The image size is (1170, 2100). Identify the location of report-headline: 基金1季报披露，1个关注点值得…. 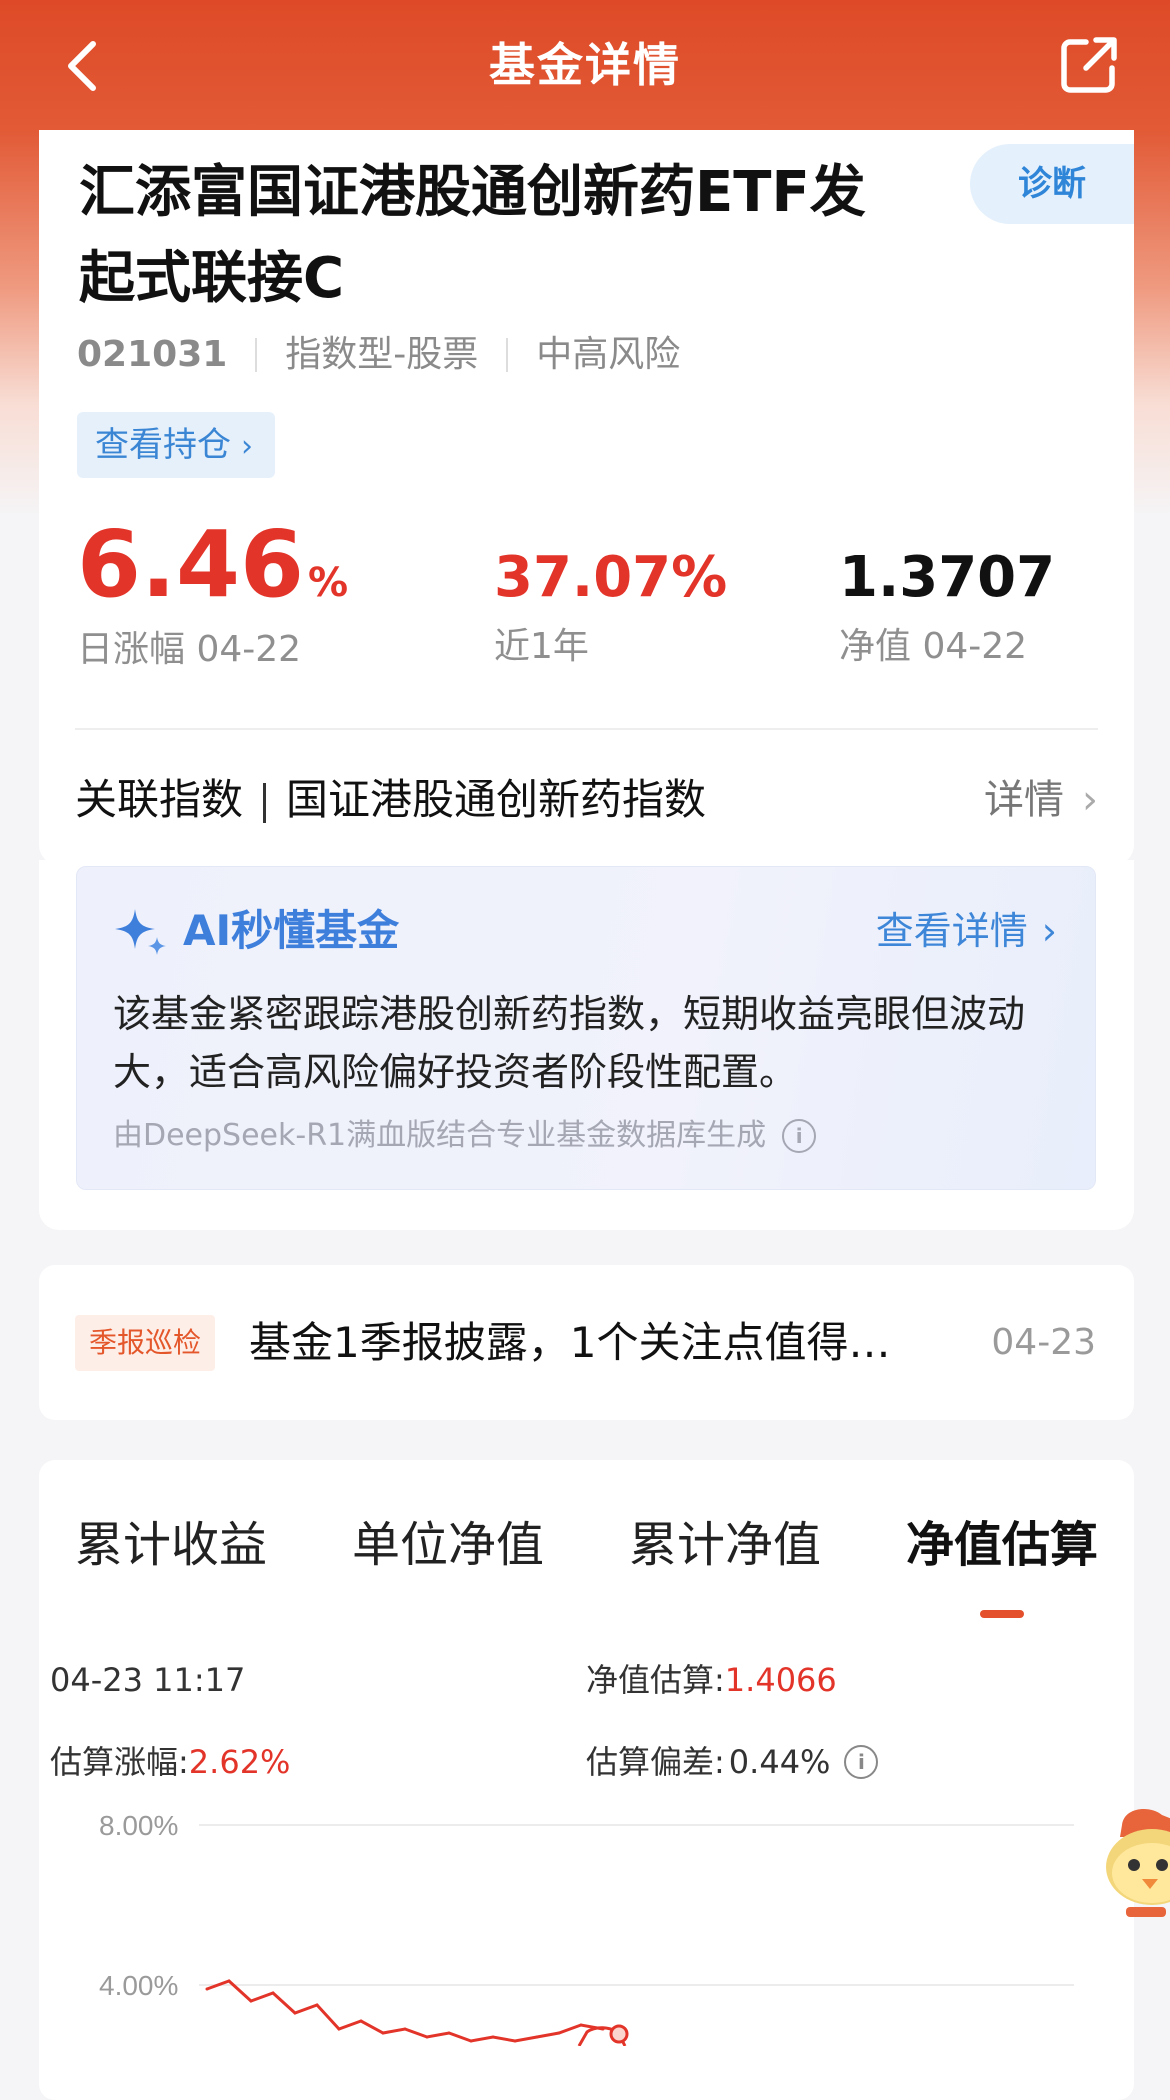
(614, 1343).